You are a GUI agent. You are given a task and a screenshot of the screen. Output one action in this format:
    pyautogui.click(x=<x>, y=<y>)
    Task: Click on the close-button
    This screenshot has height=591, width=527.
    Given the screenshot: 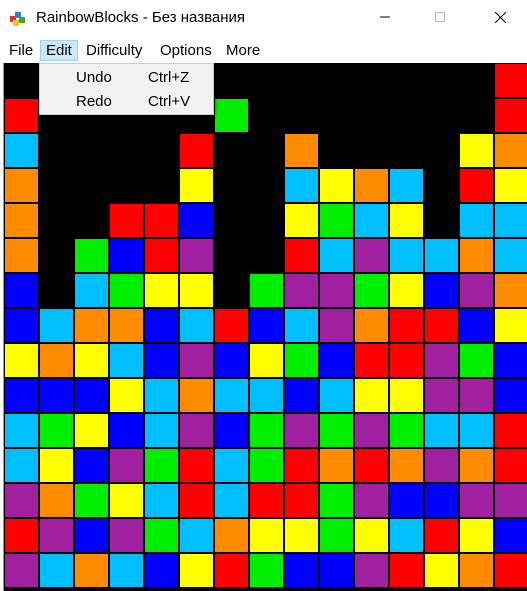 What is the action you would take?
    pyautogui.click(x=500, y=17)
    